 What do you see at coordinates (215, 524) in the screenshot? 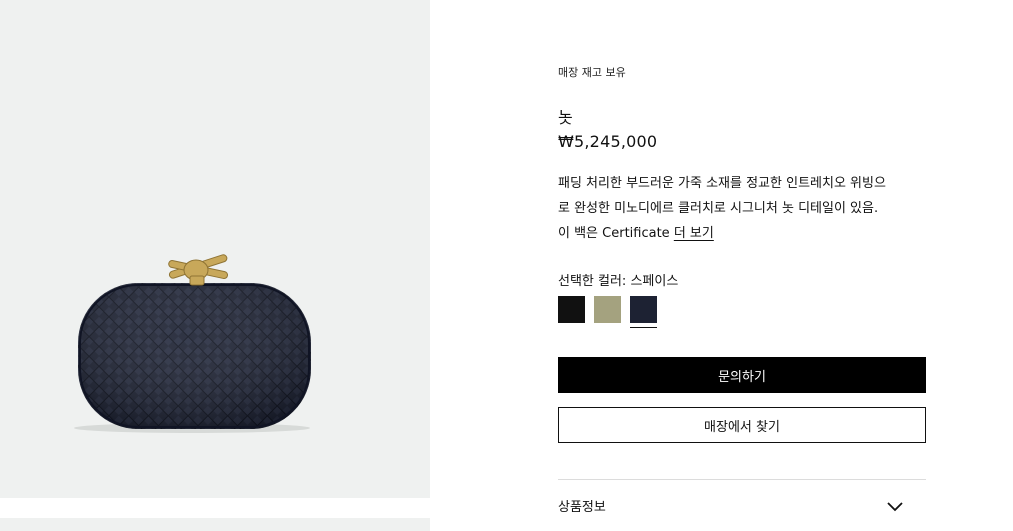
I see `product-image-next` at bounding box center [215, 524].